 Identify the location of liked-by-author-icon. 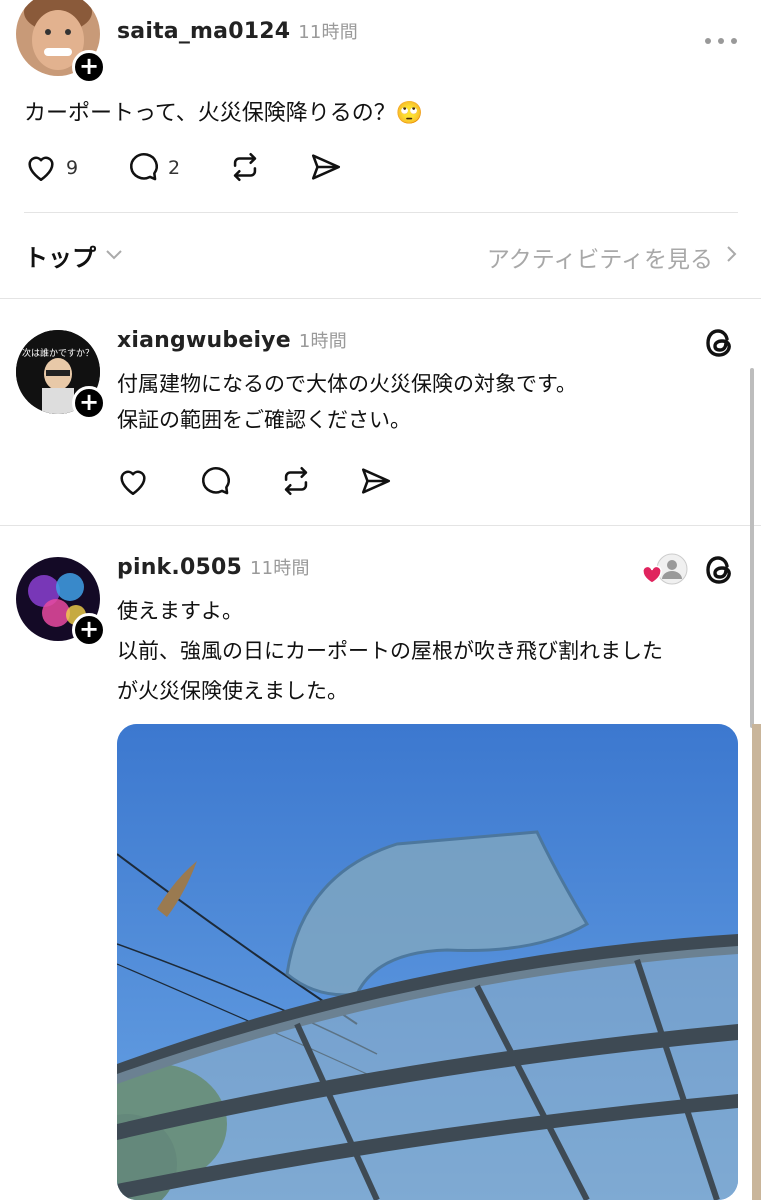
(665, 571).